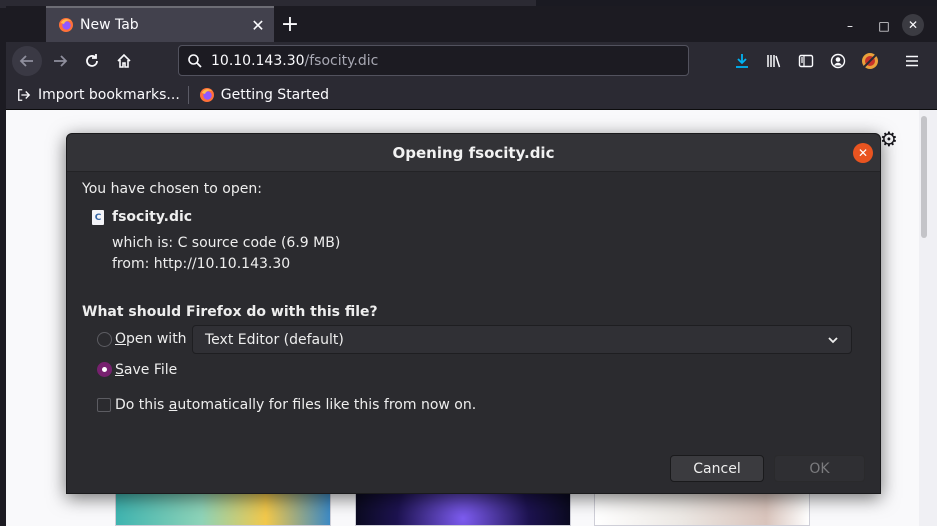 This screenshot has width=937, height=526. I want to click on save-file-label: Save File, so click(146, 370).